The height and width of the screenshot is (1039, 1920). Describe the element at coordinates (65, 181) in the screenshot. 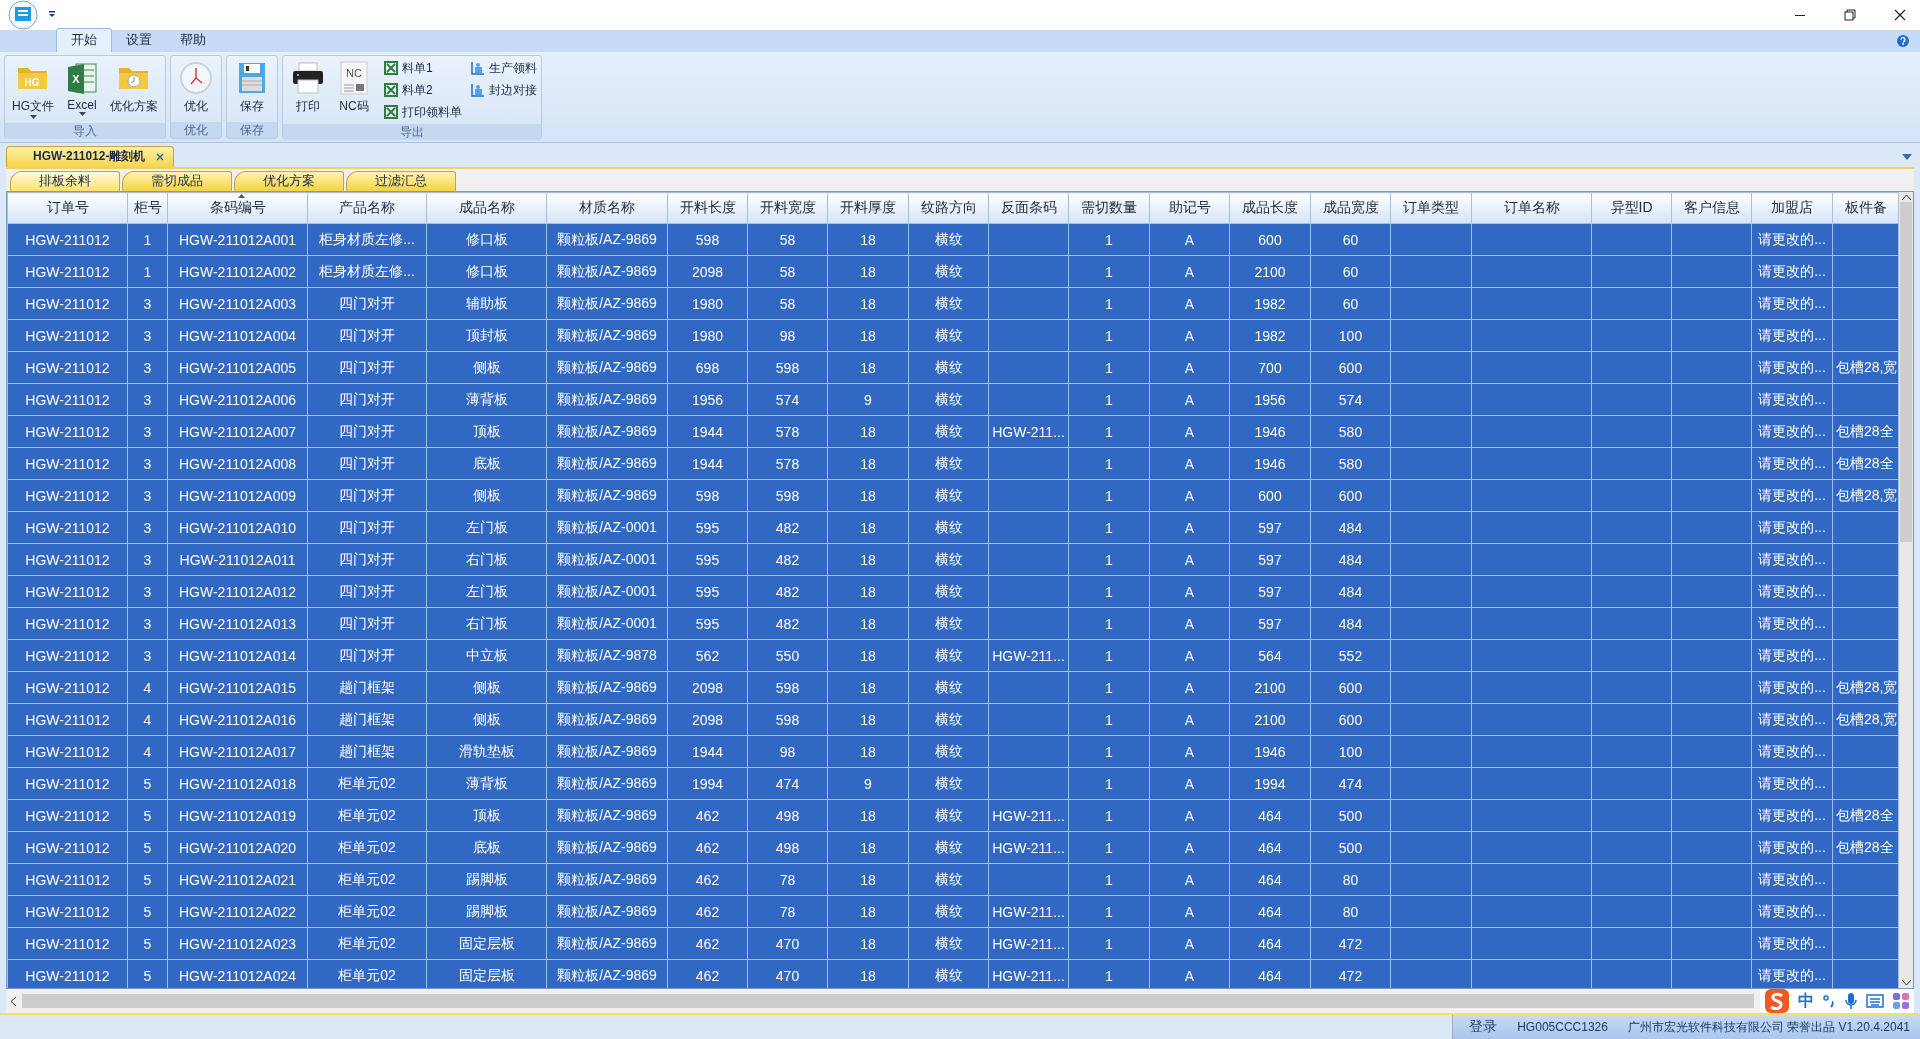

I see `sheet-tab: 排板余料` at that location.